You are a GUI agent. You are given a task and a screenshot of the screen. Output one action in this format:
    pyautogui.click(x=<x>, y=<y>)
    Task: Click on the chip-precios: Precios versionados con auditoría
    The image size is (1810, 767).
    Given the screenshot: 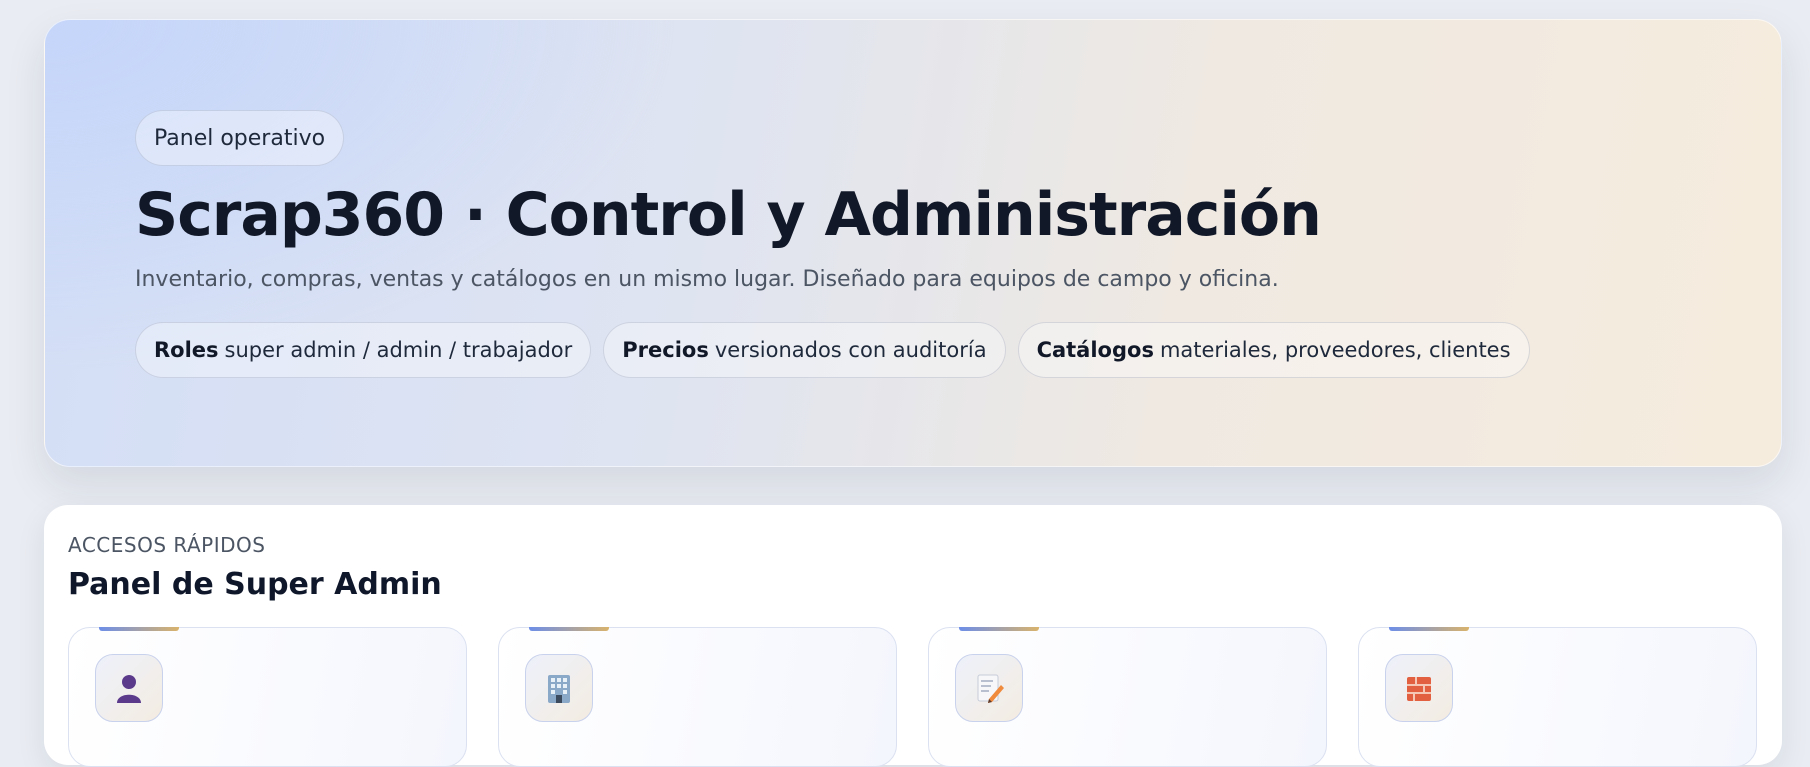 What is the action you would take?
    pyautogui.click(x=804, y=350)
    